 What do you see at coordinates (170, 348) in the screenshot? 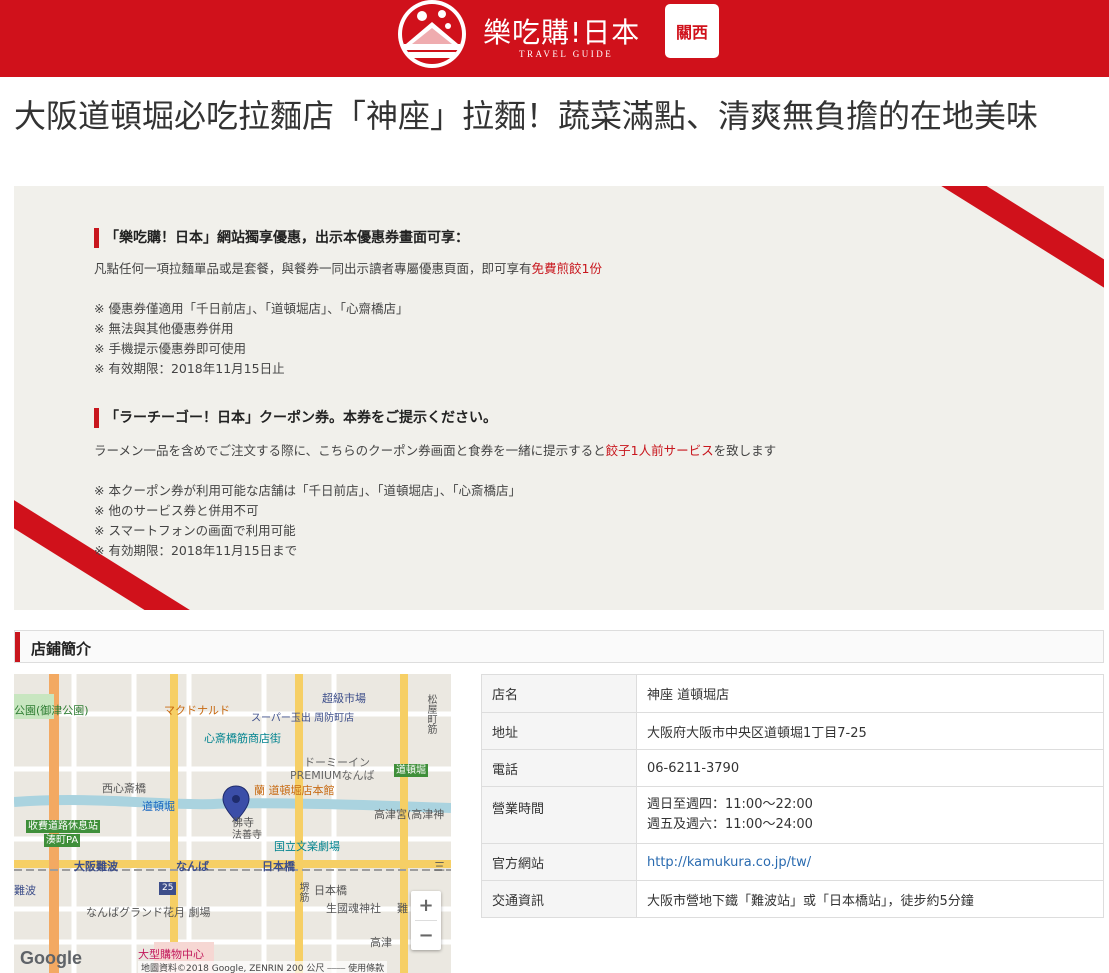
I see `coupon-note-zh: ※ 手機提示優惠券即可使用` at bounding box center [170, 348].